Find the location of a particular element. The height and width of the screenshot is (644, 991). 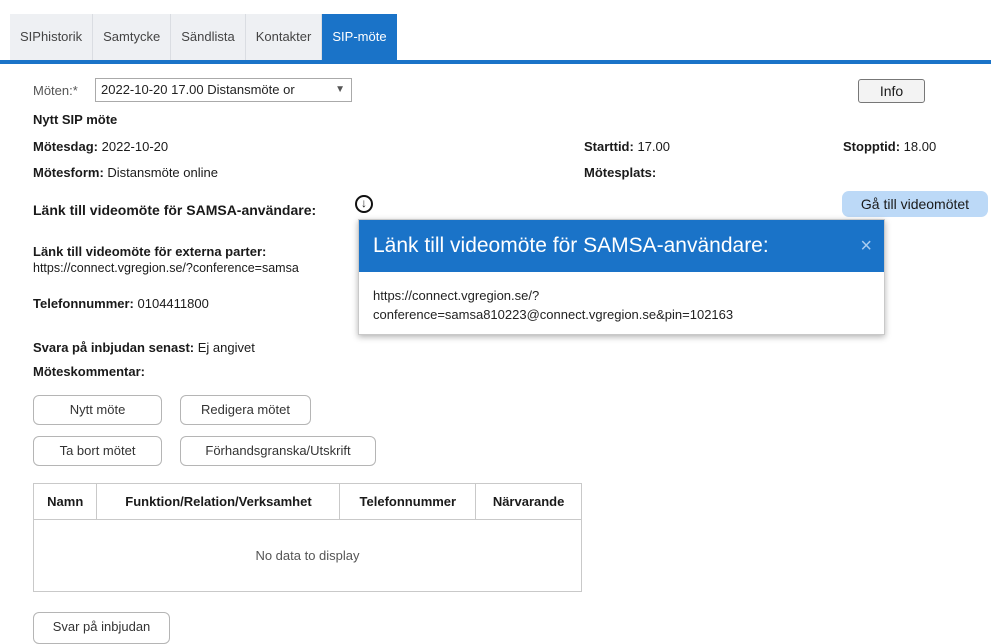

info-button: Info is located at coordinates (891, 91).